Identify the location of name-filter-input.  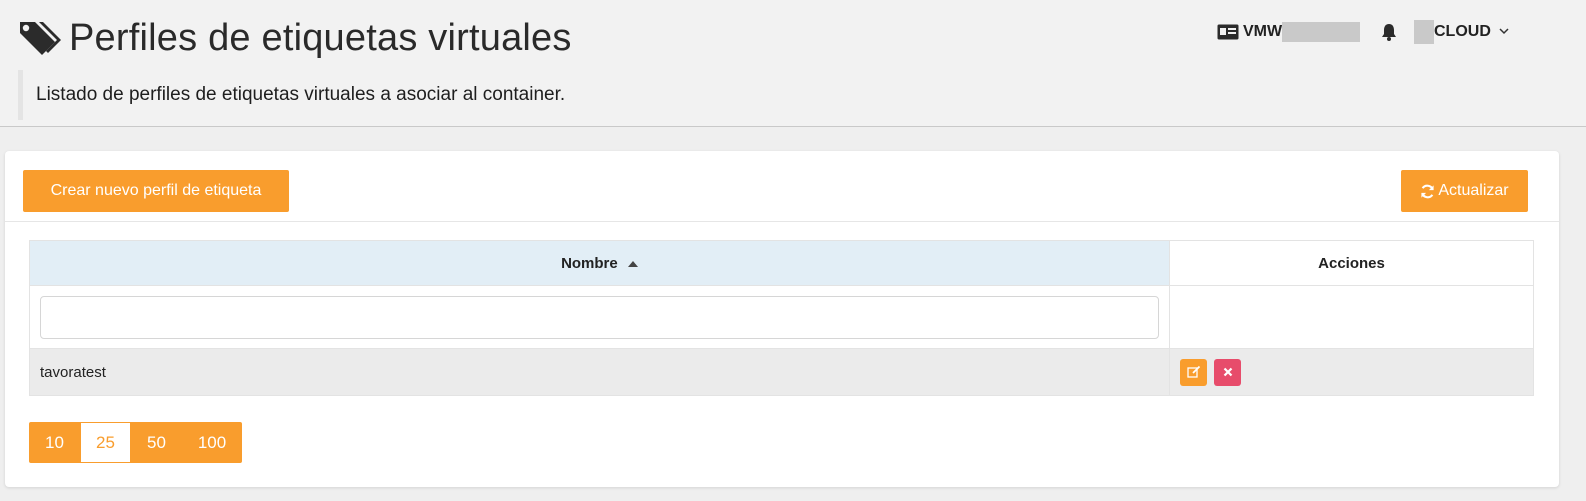
(599, 317).